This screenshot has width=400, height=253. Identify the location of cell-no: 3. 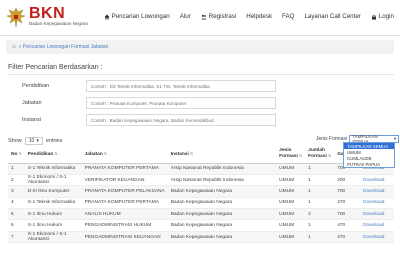
(16, 191).